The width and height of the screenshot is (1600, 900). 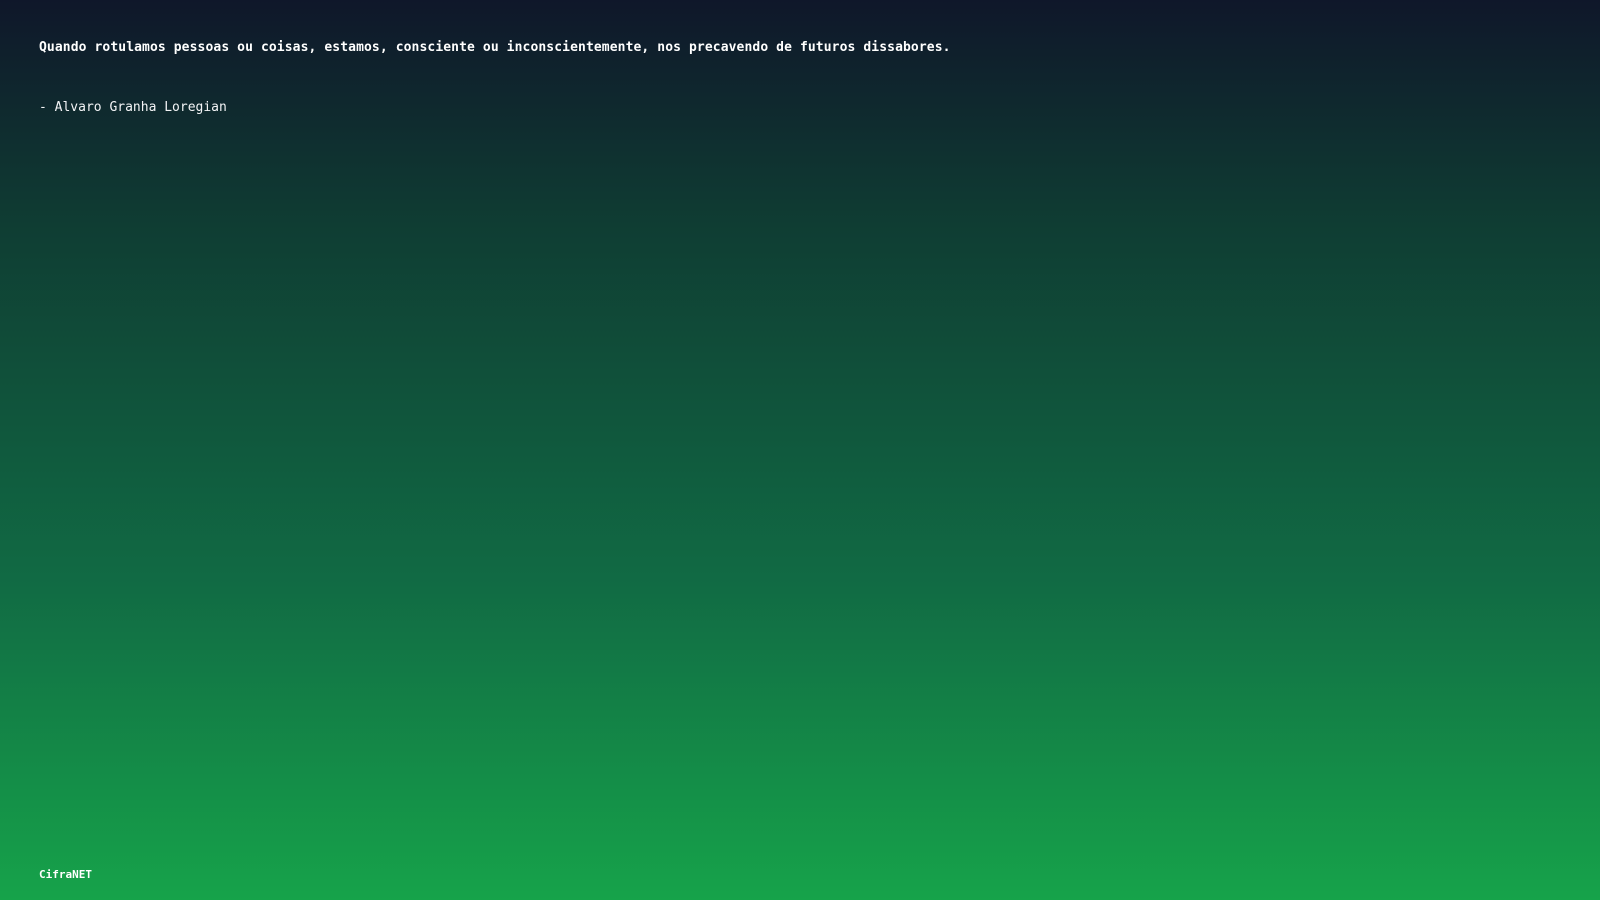 What do you see at coordinates (133, 107) in the screenshot?
I see `quote-author: - Alvaro Granha Loregian` at bounding box center [133, 107].